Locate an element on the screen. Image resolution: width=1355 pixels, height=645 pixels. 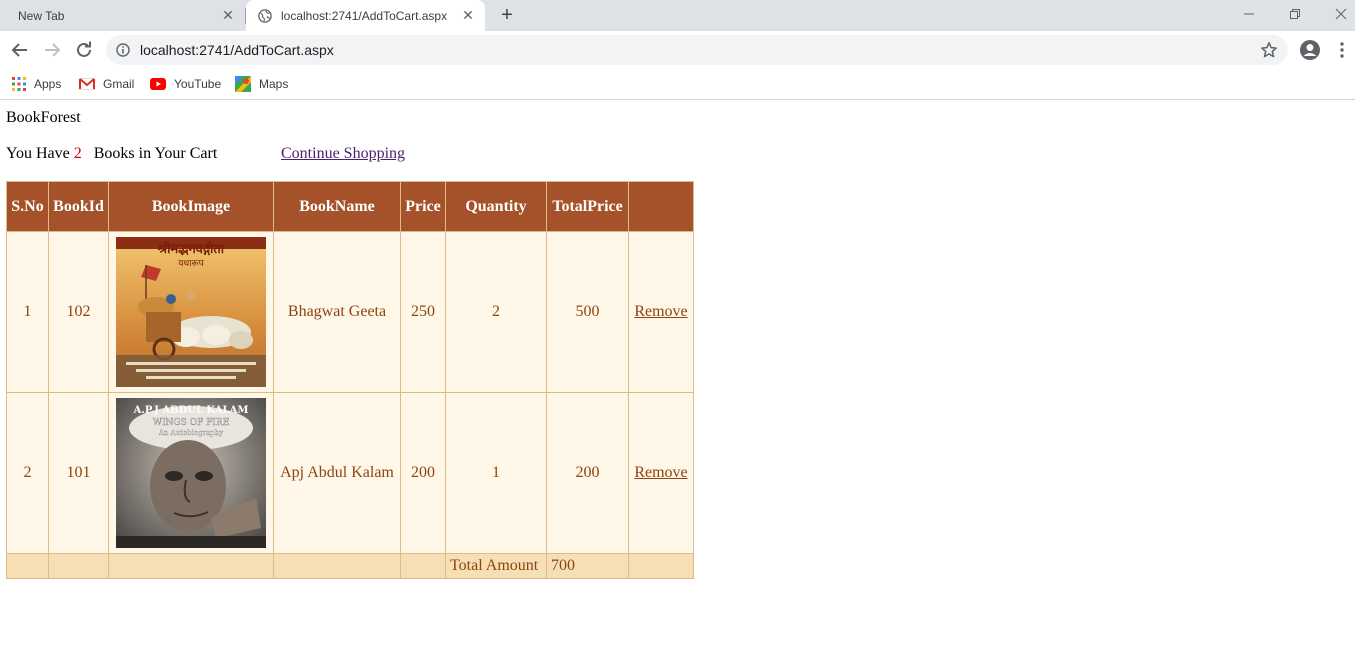
star-icon is located at coordinates (1269, 50).